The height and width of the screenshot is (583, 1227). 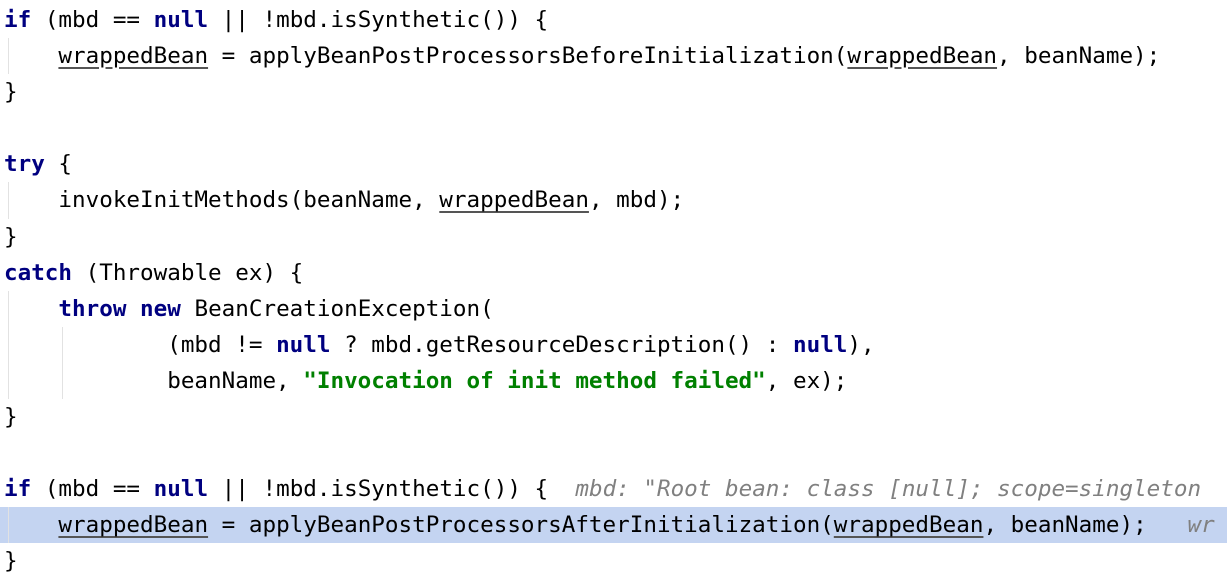 What do you see at coordinates (861, 344) in the screenshot?
I see `code-text: ),` at bounding box center [861, 344].